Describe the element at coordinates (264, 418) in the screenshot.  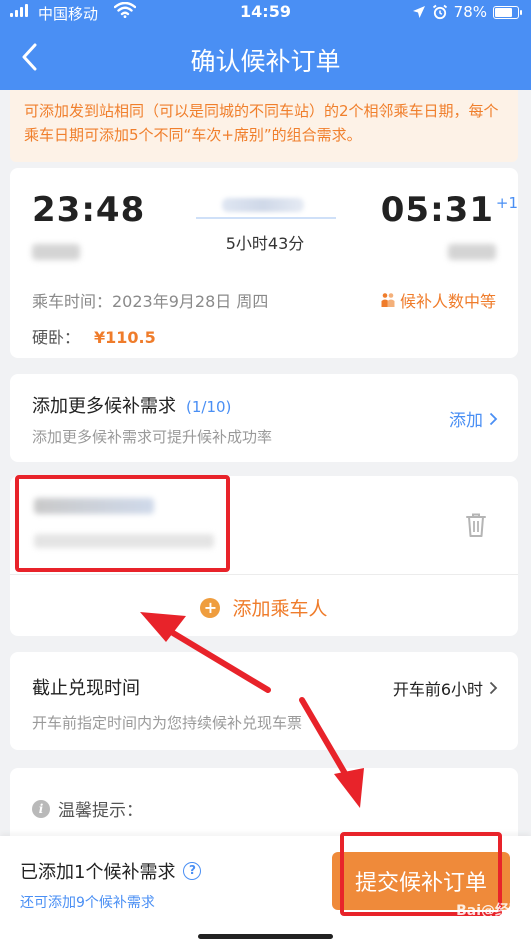
I see `more-demands-card: 添加更多候补需求 (1/10) 添加更多候补需求可提升候补成功率 添加` at that location.